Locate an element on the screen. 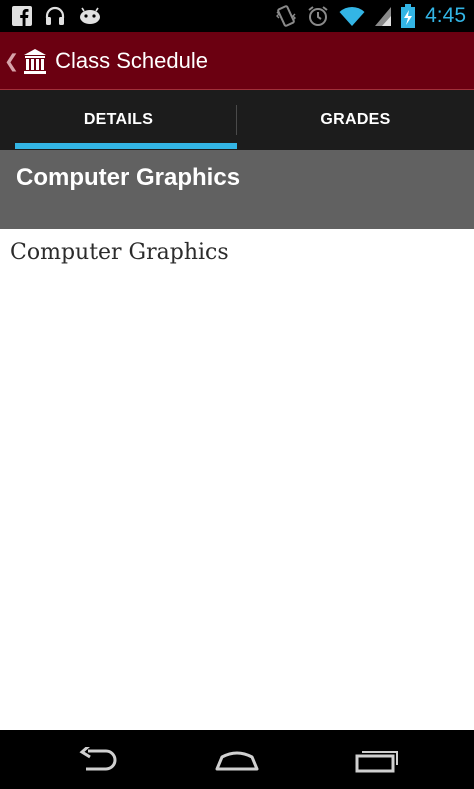 The width and height of the screenshot is (474, 789). action-bar: ❮ Class Schedule is located at coordinates (237, 61).